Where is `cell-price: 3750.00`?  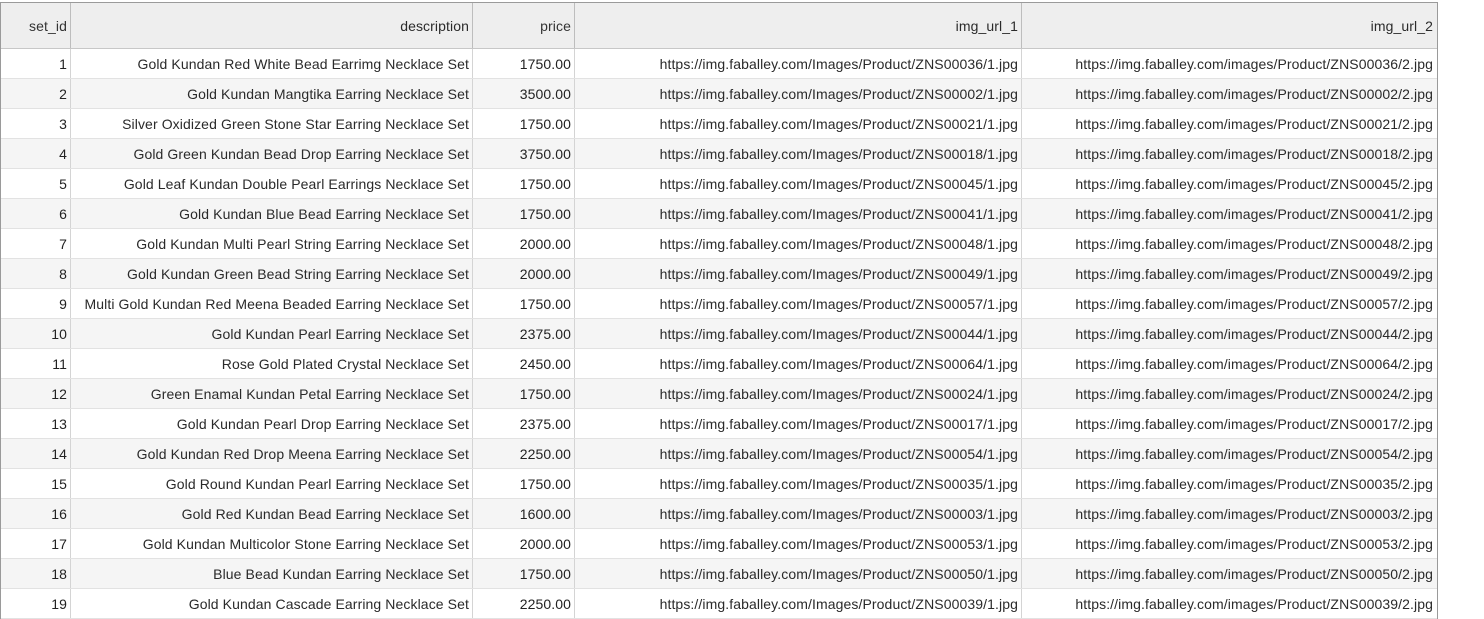 cell-price: 3750.00 is located at coordinates (524, 153).